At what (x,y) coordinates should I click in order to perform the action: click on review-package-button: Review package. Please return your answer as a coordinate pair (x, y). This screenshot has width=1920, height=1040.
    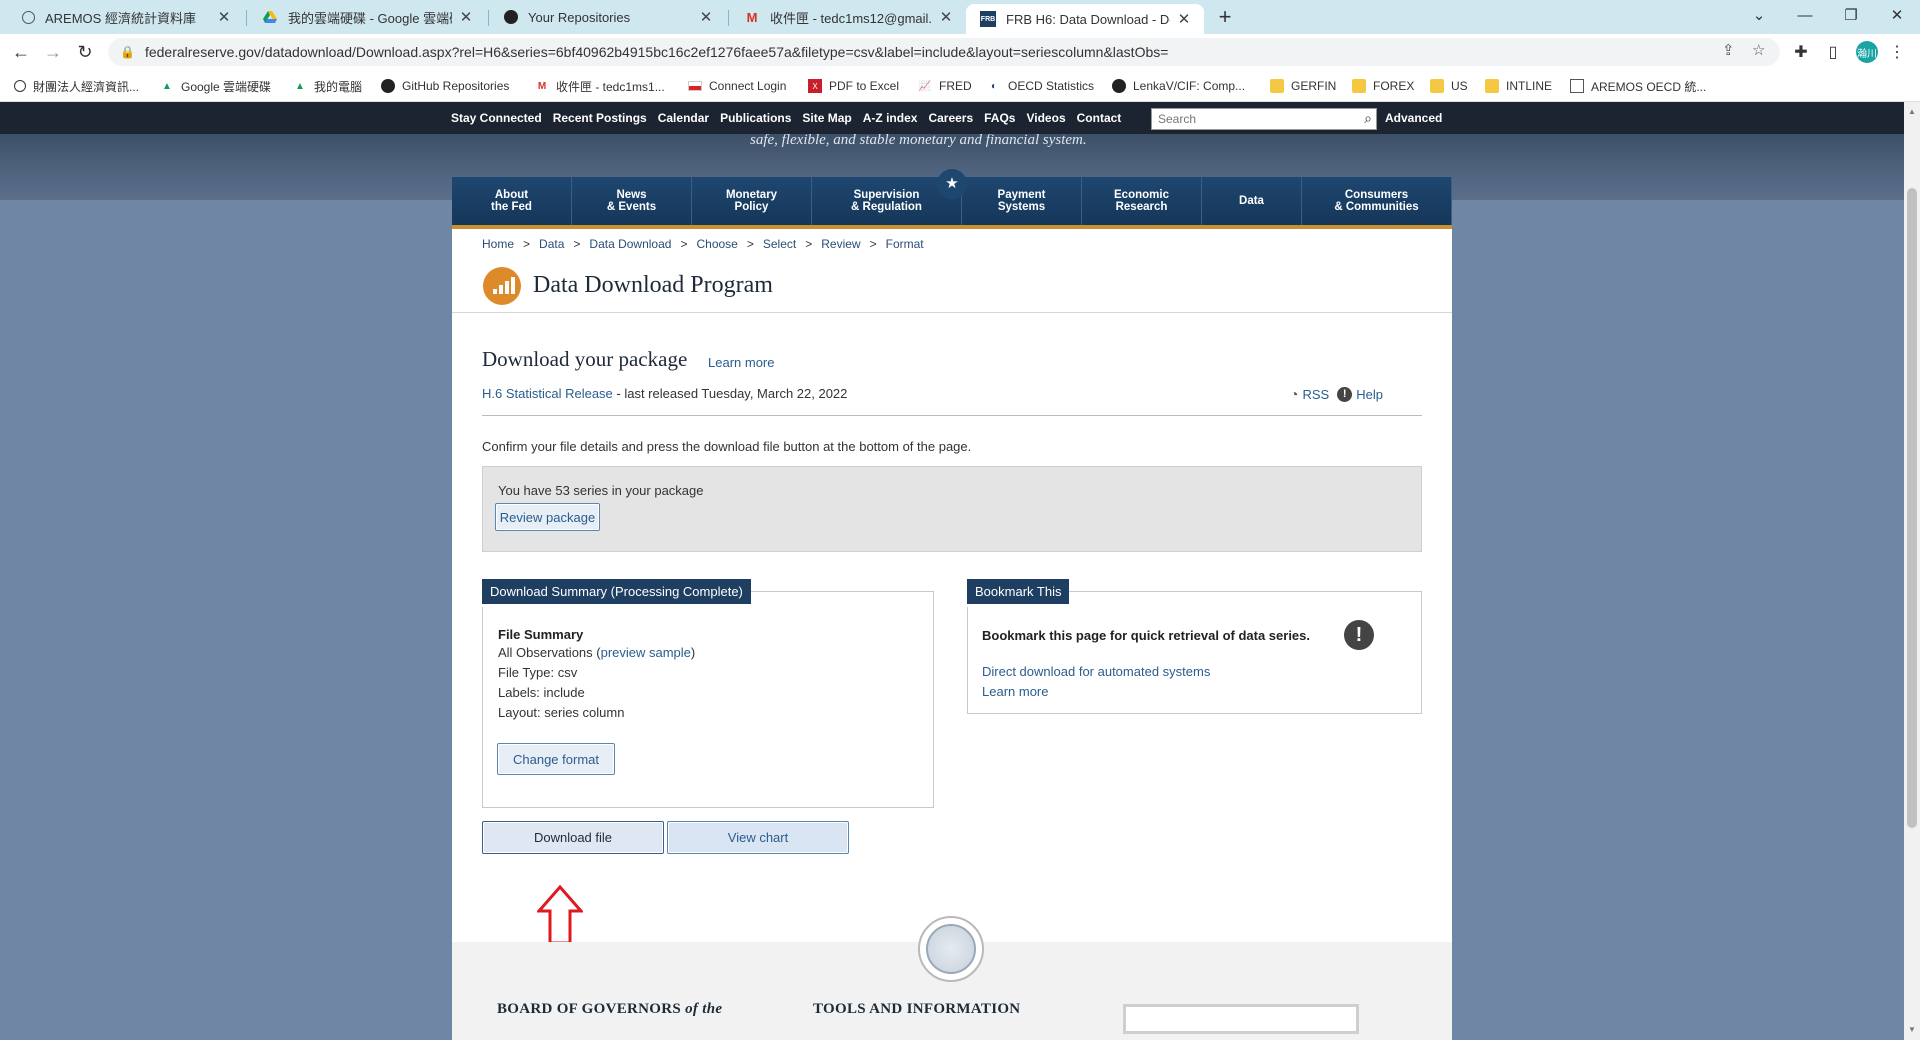
    Looking at the image, I should click on (547, 517).